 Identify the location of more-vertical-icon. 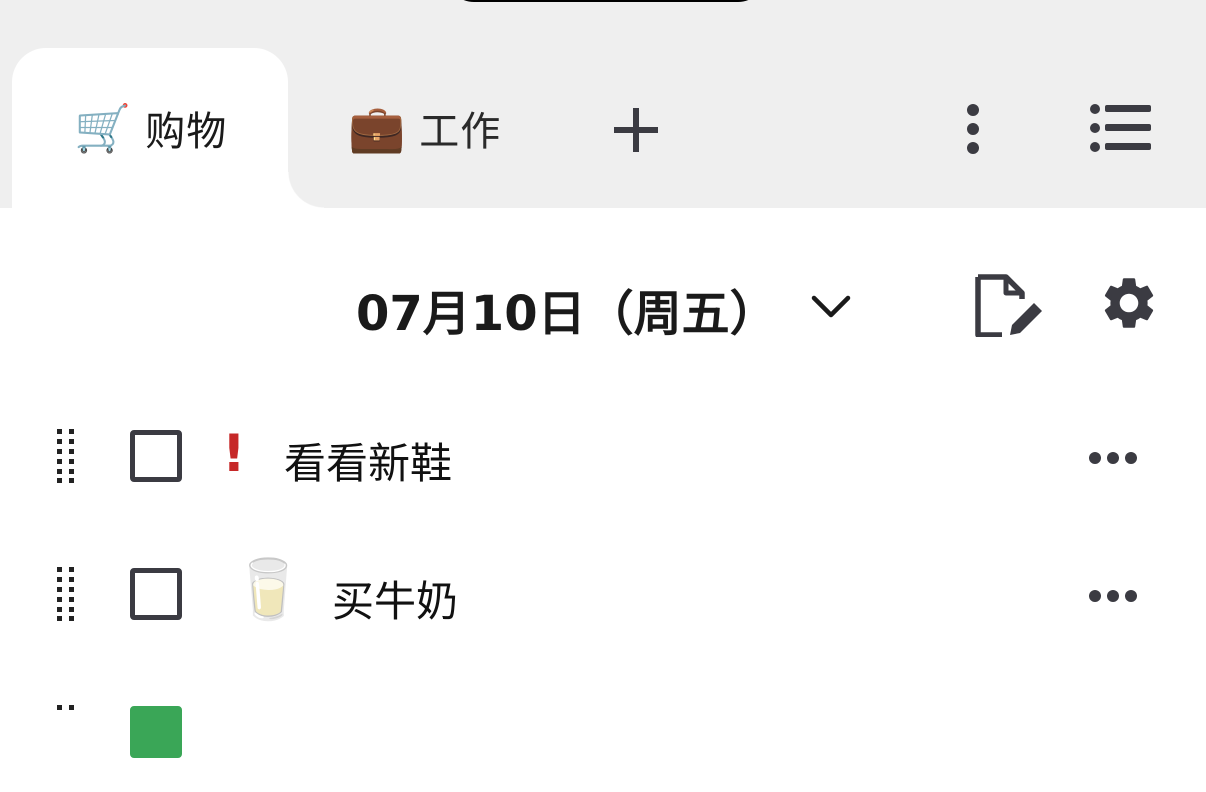
(973, 129).